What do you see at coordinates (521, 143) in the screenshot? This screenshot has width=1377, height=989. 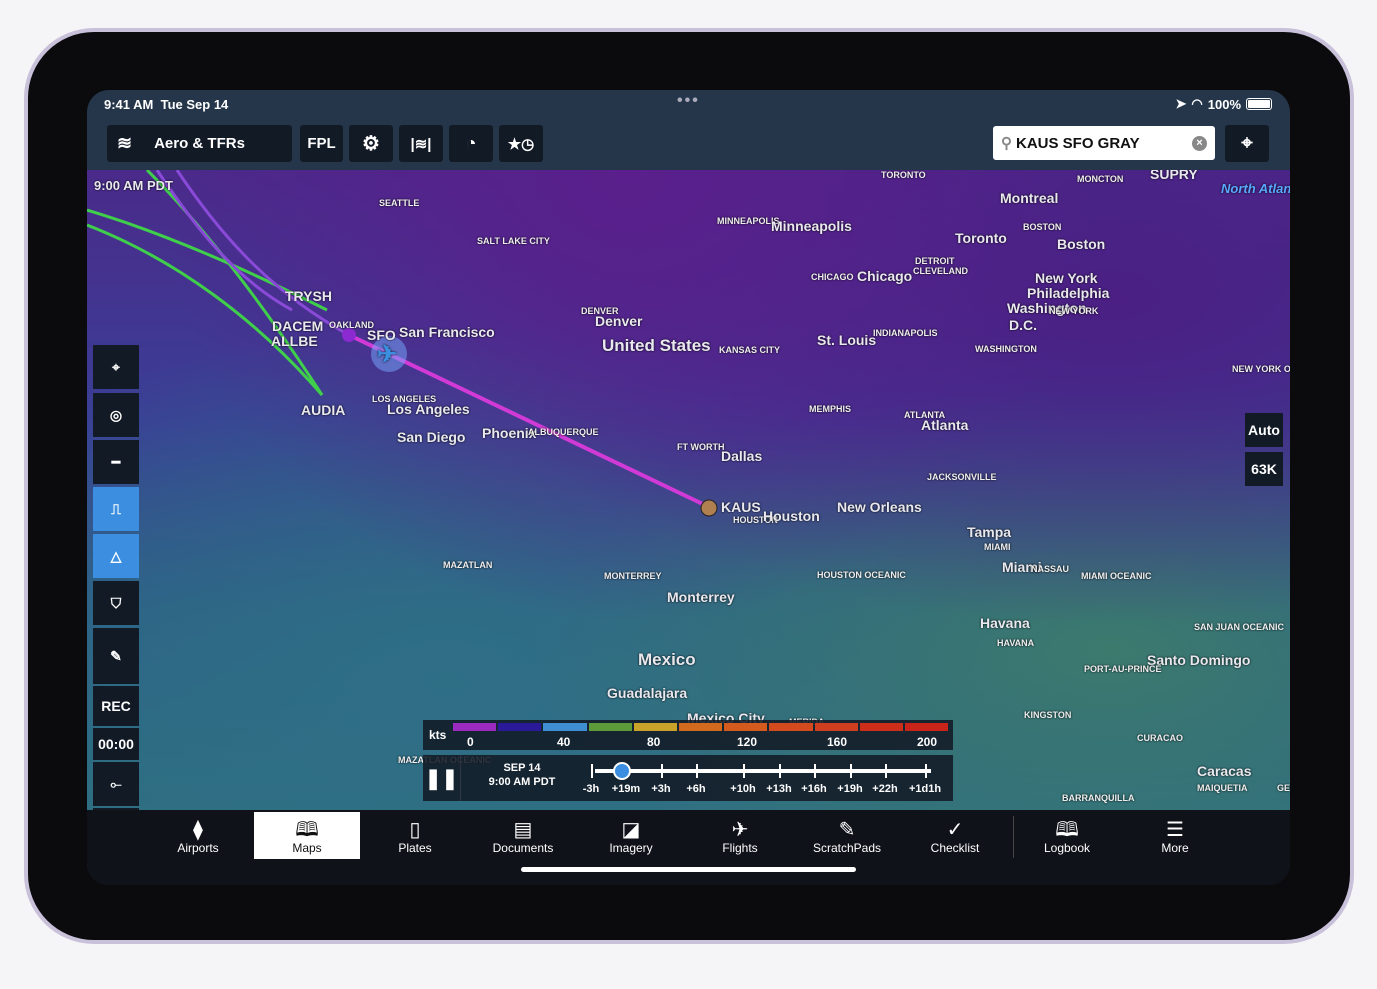 I see `favorites-recents-icon: ★◷` at bounding box center [521, 143].